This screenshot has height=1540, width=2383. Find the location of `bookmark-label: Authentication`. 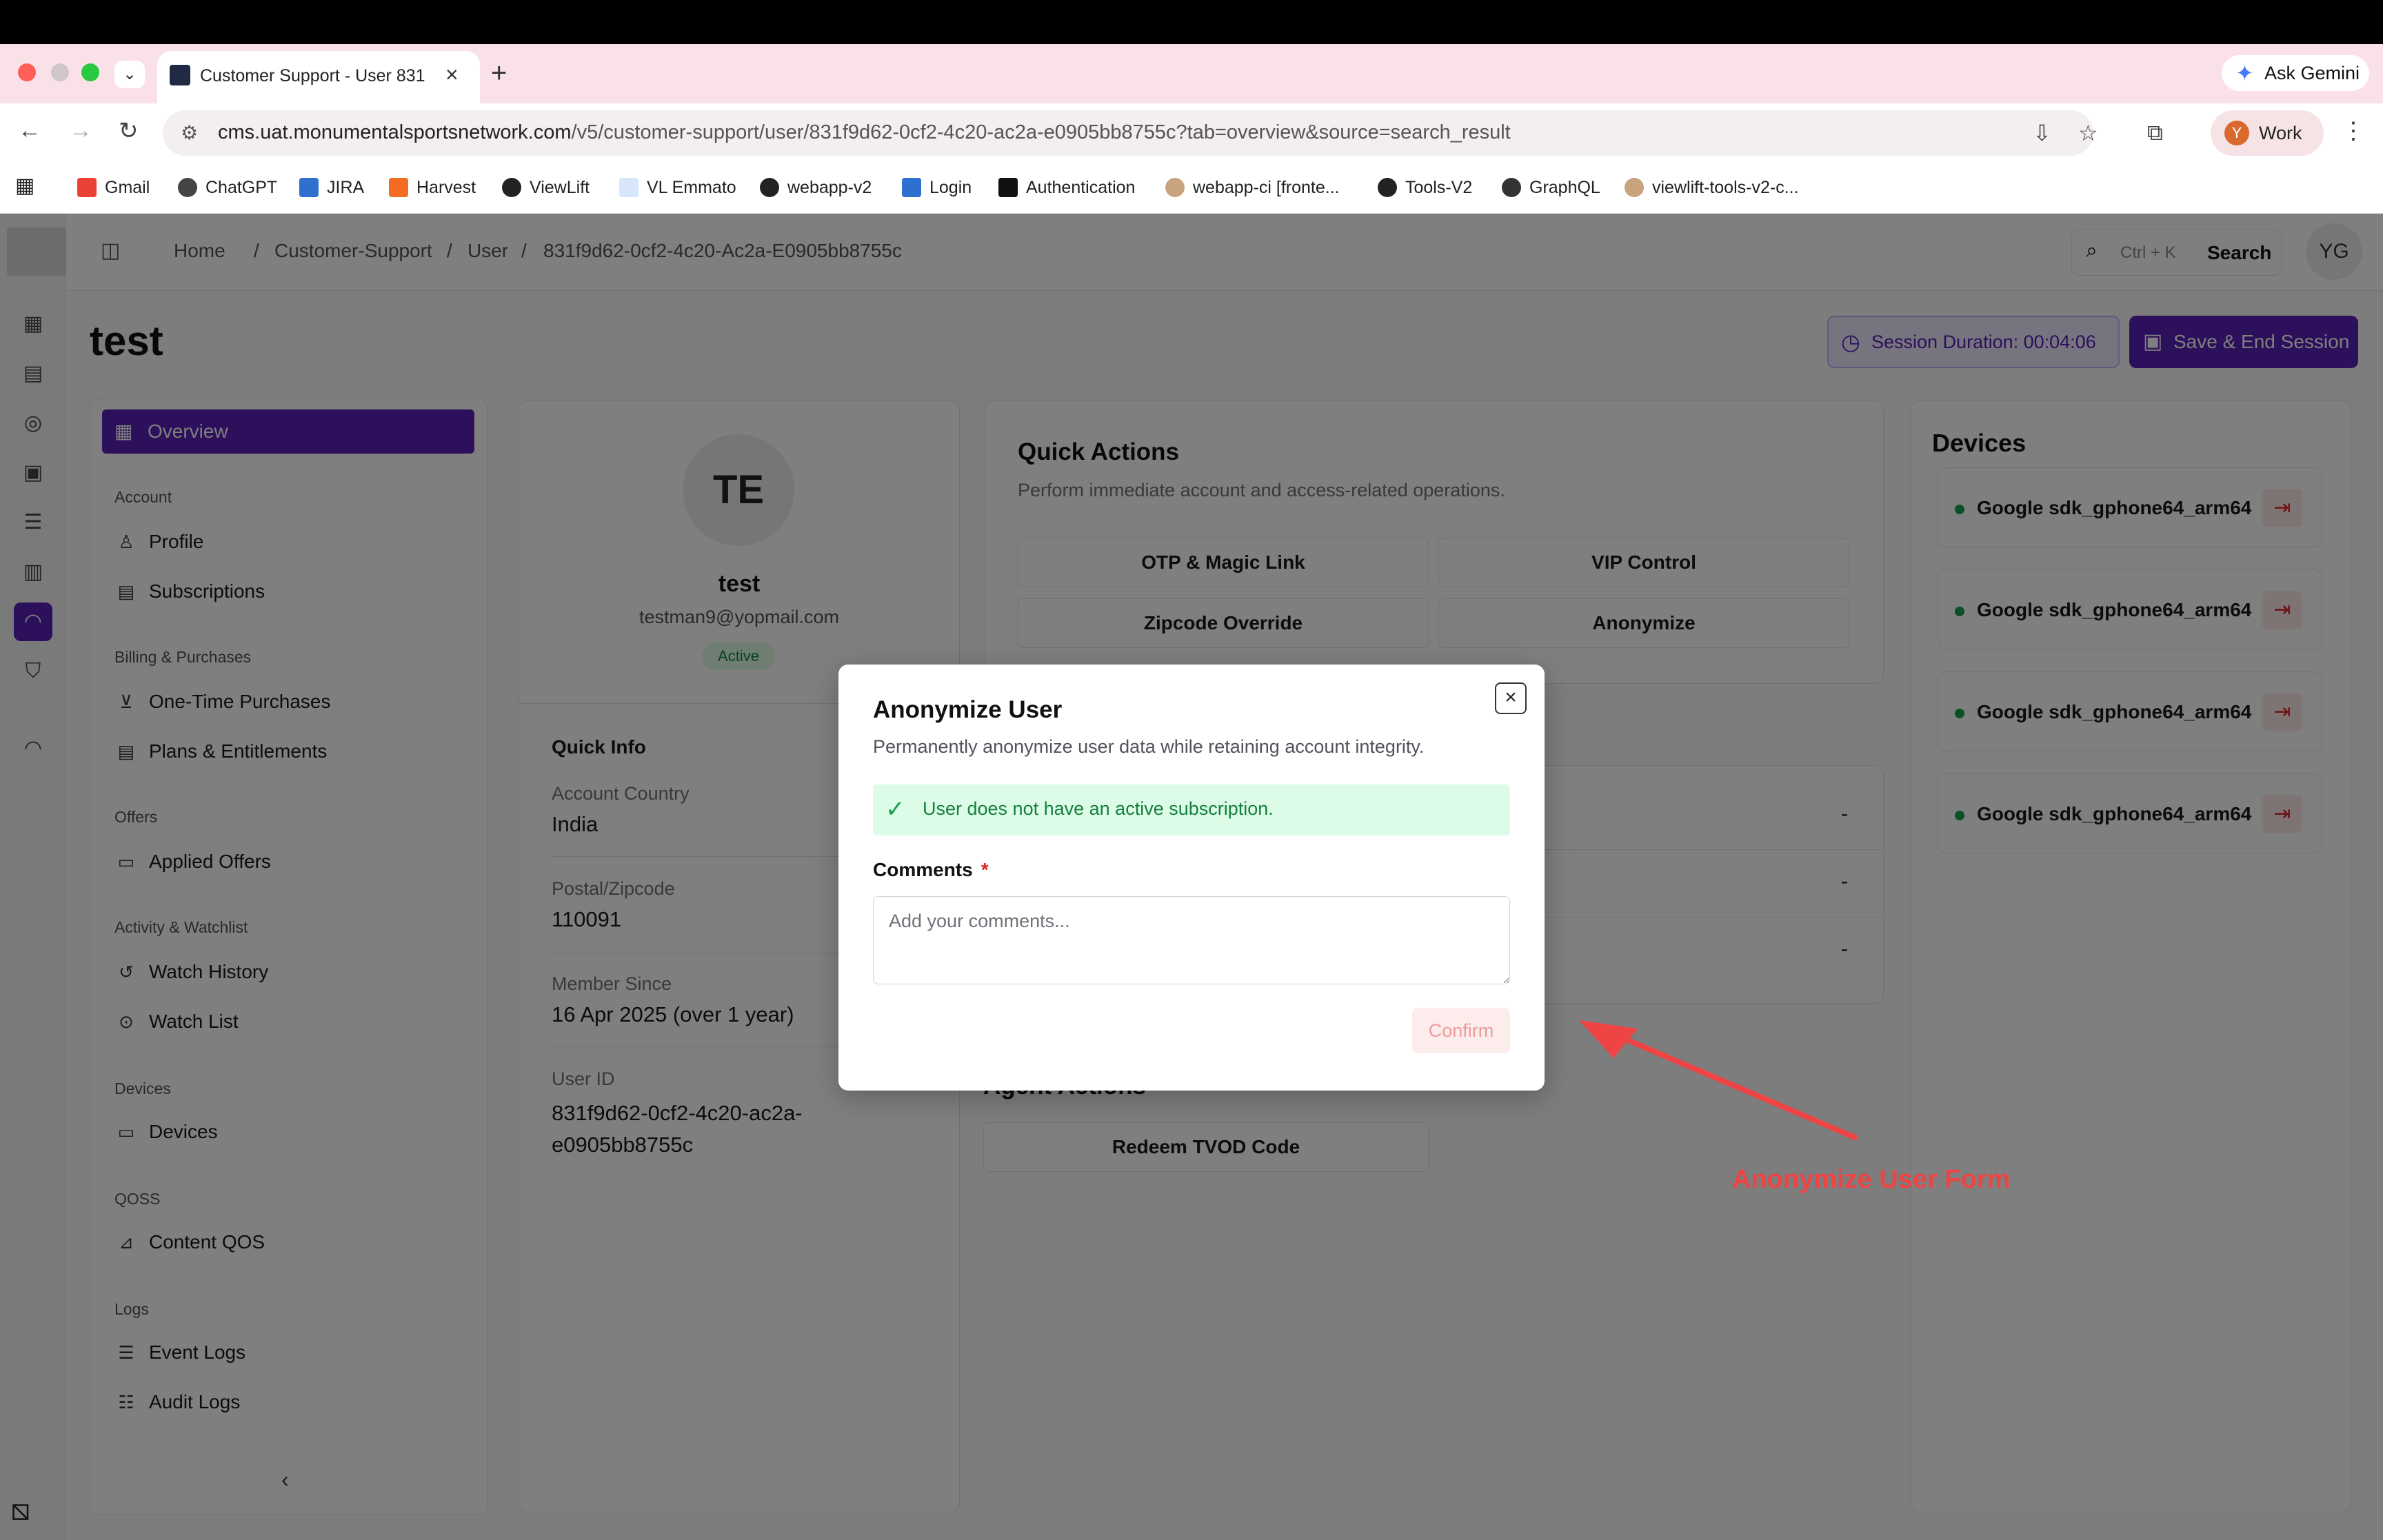

bookmark-label: Authentication is located at coordinates (1081, 188).